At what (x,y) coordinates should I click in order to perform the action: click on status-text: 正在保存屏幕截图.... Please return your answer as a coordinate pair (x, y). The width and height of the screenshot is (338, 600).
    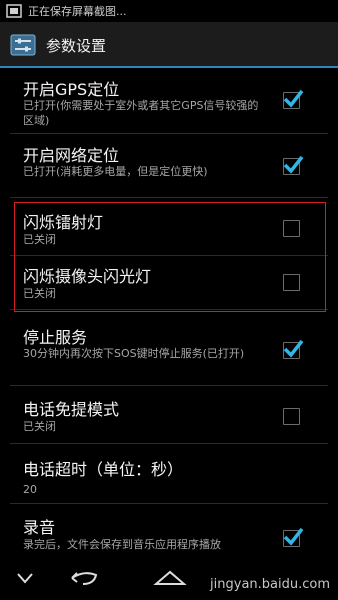
    Looking at the image, I should click on (77, 11).